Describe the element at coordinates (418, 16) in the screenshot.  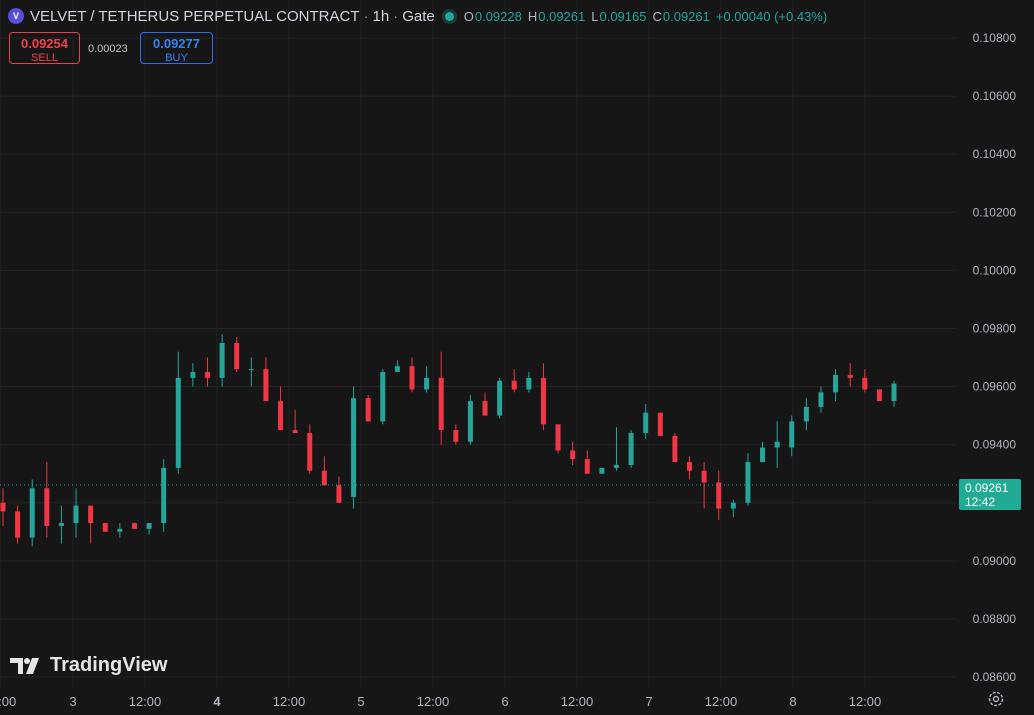
I see `exchange-label: Gate` at that location.